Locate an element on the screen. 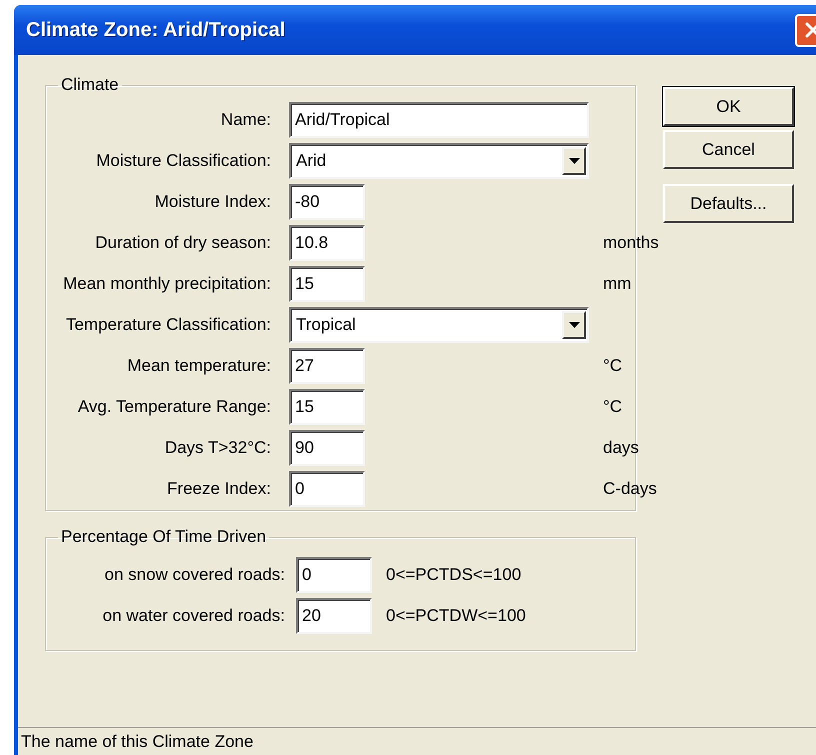 This screenshot has width=816, height=755. input-field: 90 is located at coordinates (327, 448).